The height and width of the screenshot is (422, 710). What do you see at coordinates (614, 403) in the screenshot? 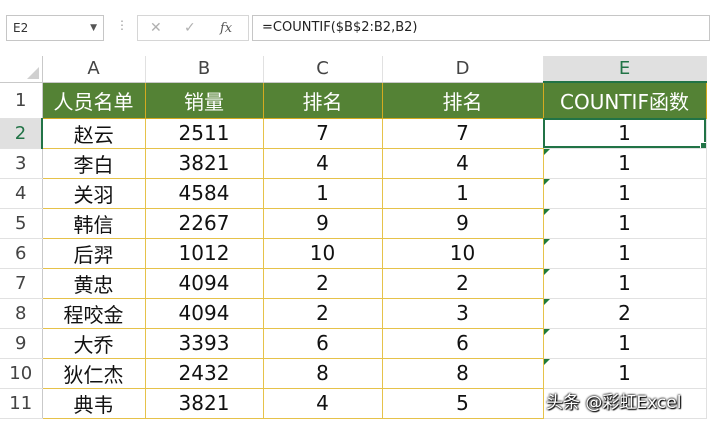
I see `watermark: 头条 @彩虹Excel` at bounding box center [614, 403].